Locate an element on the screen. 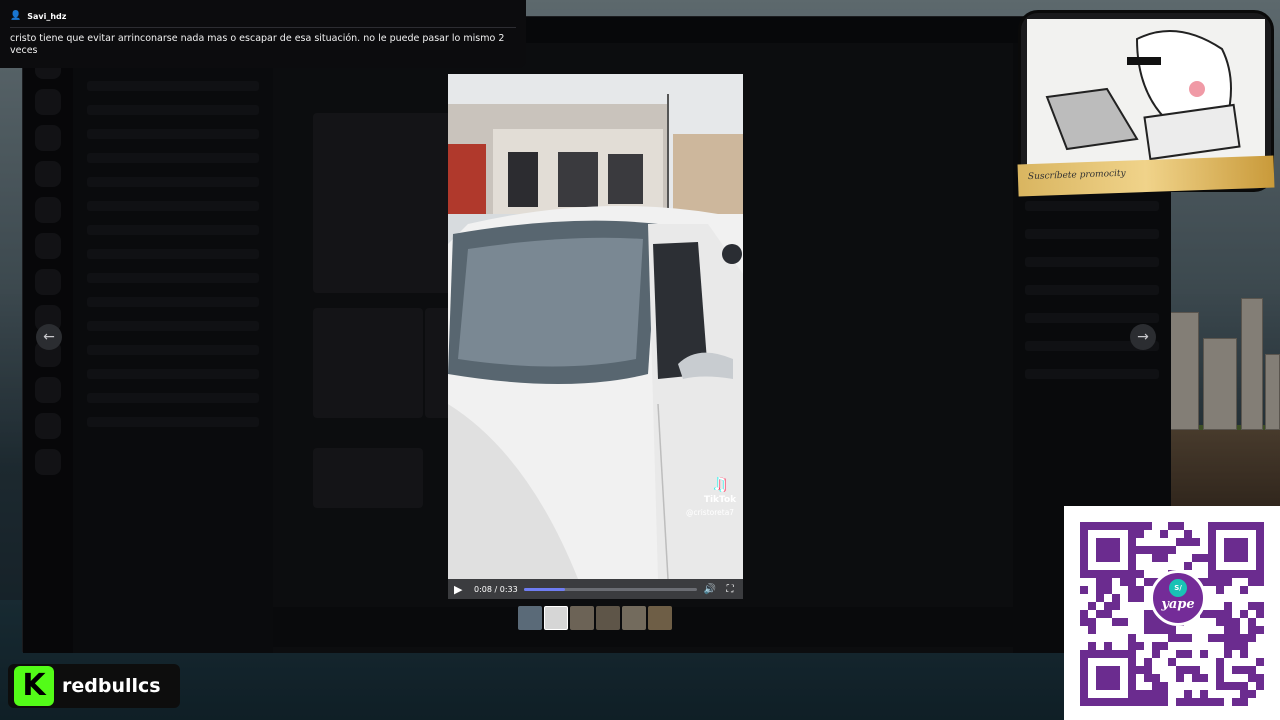 This screenshot has height=720, width=1280. yape-logo-text: yape is located at coordinates (1178, 604).